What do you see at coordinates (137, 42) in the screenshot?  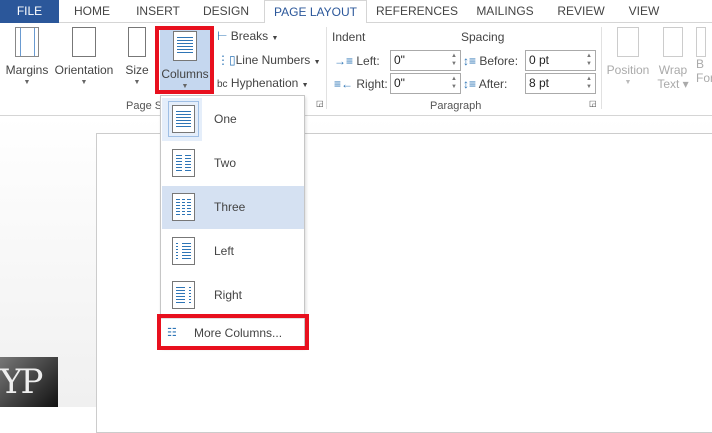 I see `size-icon` at bounding box center [137, 42].